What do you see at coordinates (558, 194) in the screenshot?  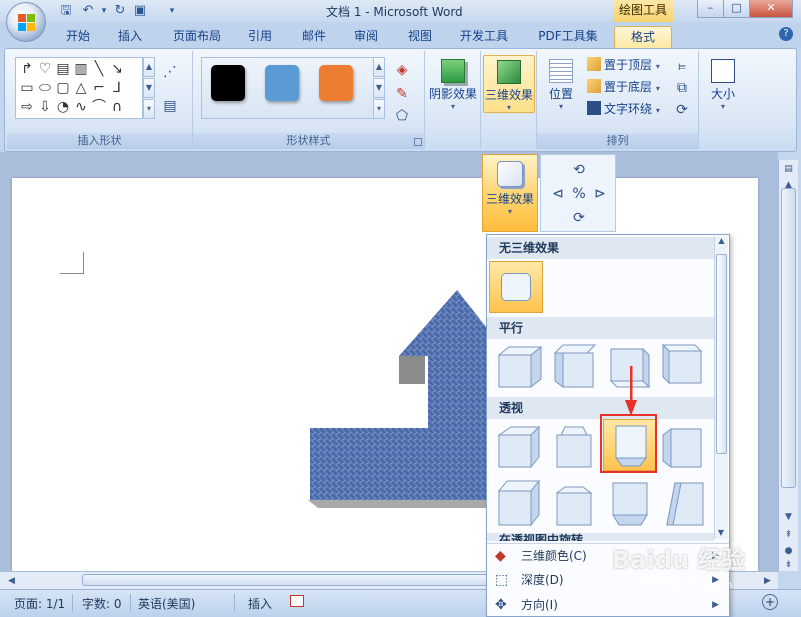 I see `tilt-left-icon: ⊲` at bounding box center [558, 194].